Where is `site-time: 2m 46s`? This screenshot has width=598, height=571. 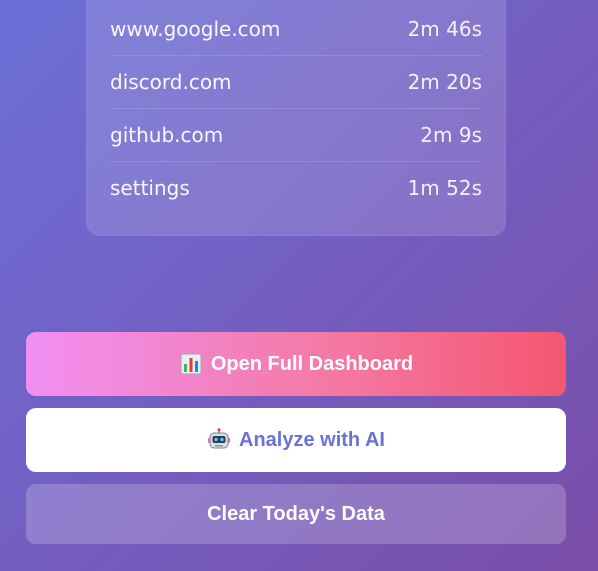 site-time: 2m 46s is located at coordinates (444, 28).